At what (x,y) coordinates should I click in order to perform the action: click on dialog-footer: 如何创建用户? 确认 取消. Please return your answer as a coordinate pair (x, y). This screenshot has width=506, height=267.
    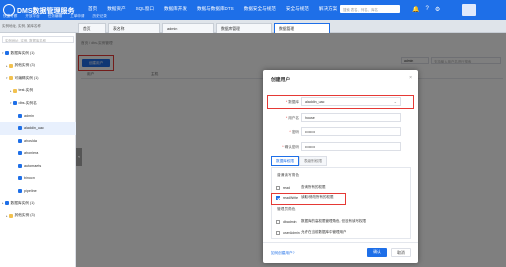
    Looking at the image, I should click on (340, 252).